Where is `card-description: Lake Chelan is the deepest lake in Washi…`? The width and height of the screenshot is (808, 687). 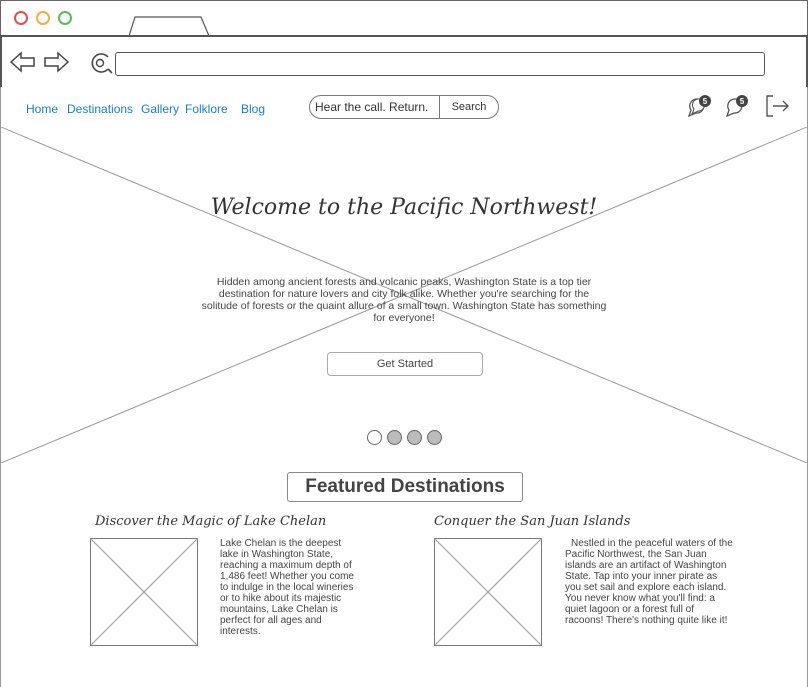
card-description: Lake Chelan is the deepest lake in Washi… is located at coordinates (287, 587).